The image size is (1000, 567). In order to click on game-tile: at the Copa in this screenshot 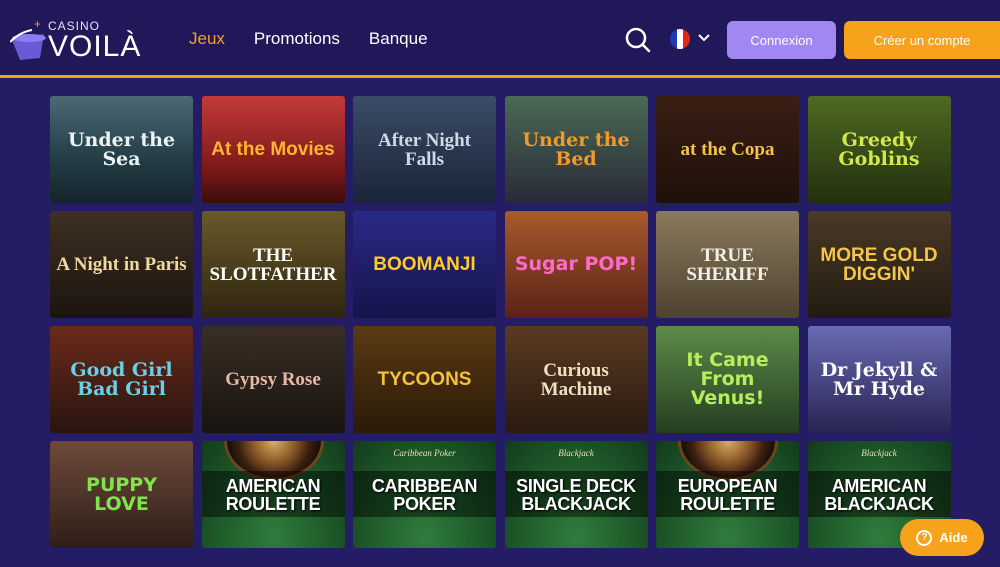, I will do `click(727, 149)`.